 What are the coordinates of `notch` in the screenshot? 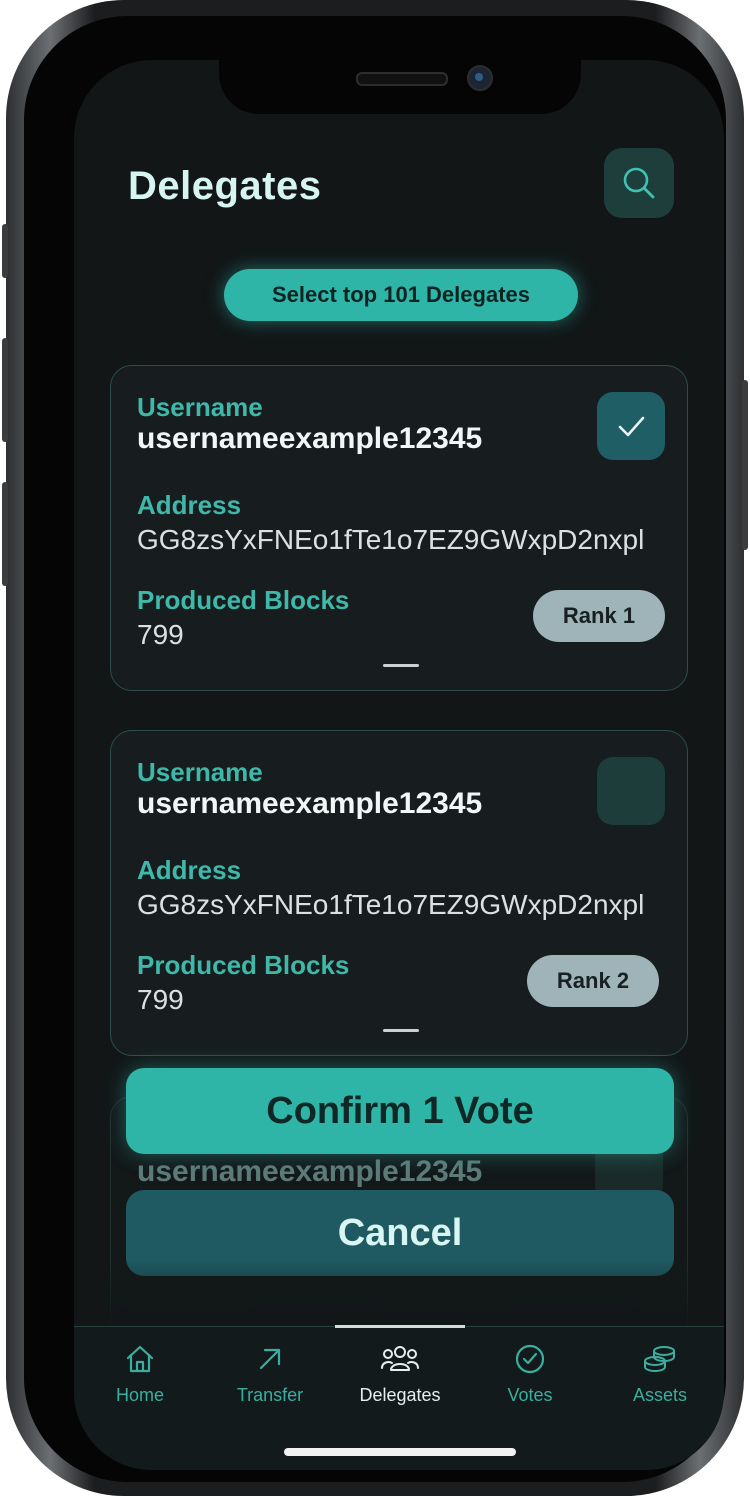 It's located at (400, 87).